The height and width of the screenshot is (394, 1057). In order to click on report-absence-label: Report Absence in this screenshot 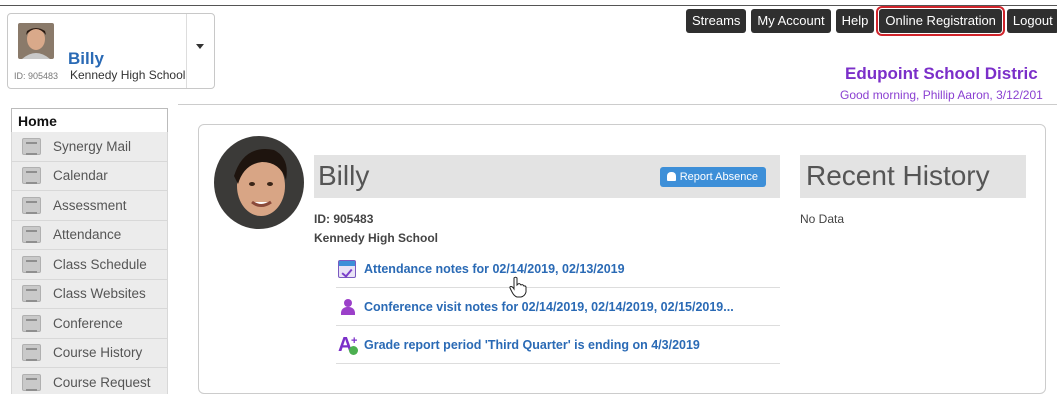, I will do `click(718, 177)`.